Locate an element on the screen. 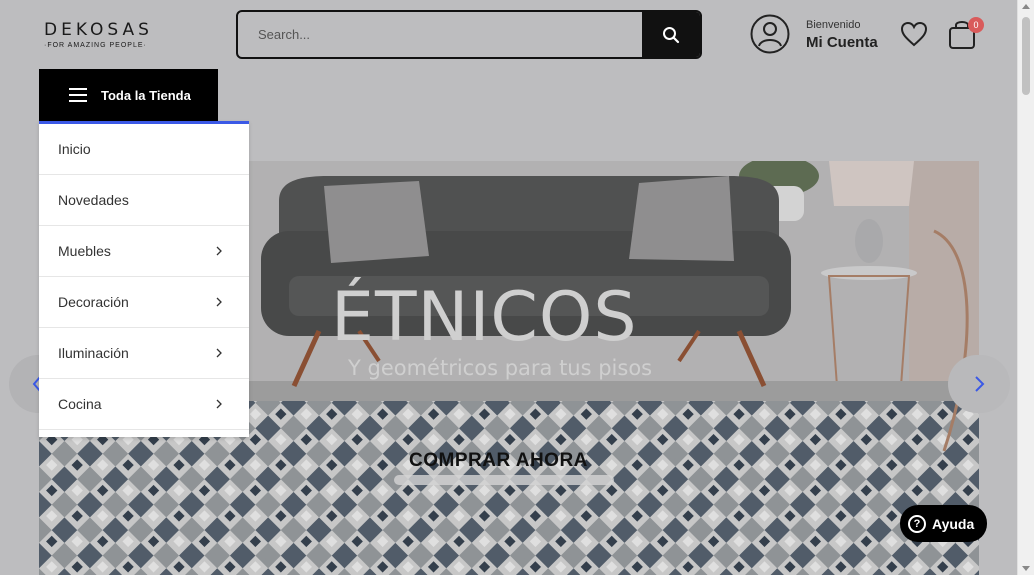 The width and height of the screenshot is (1034, 575). account-greeting: Bienvenido is located at coordinates (833, 25).